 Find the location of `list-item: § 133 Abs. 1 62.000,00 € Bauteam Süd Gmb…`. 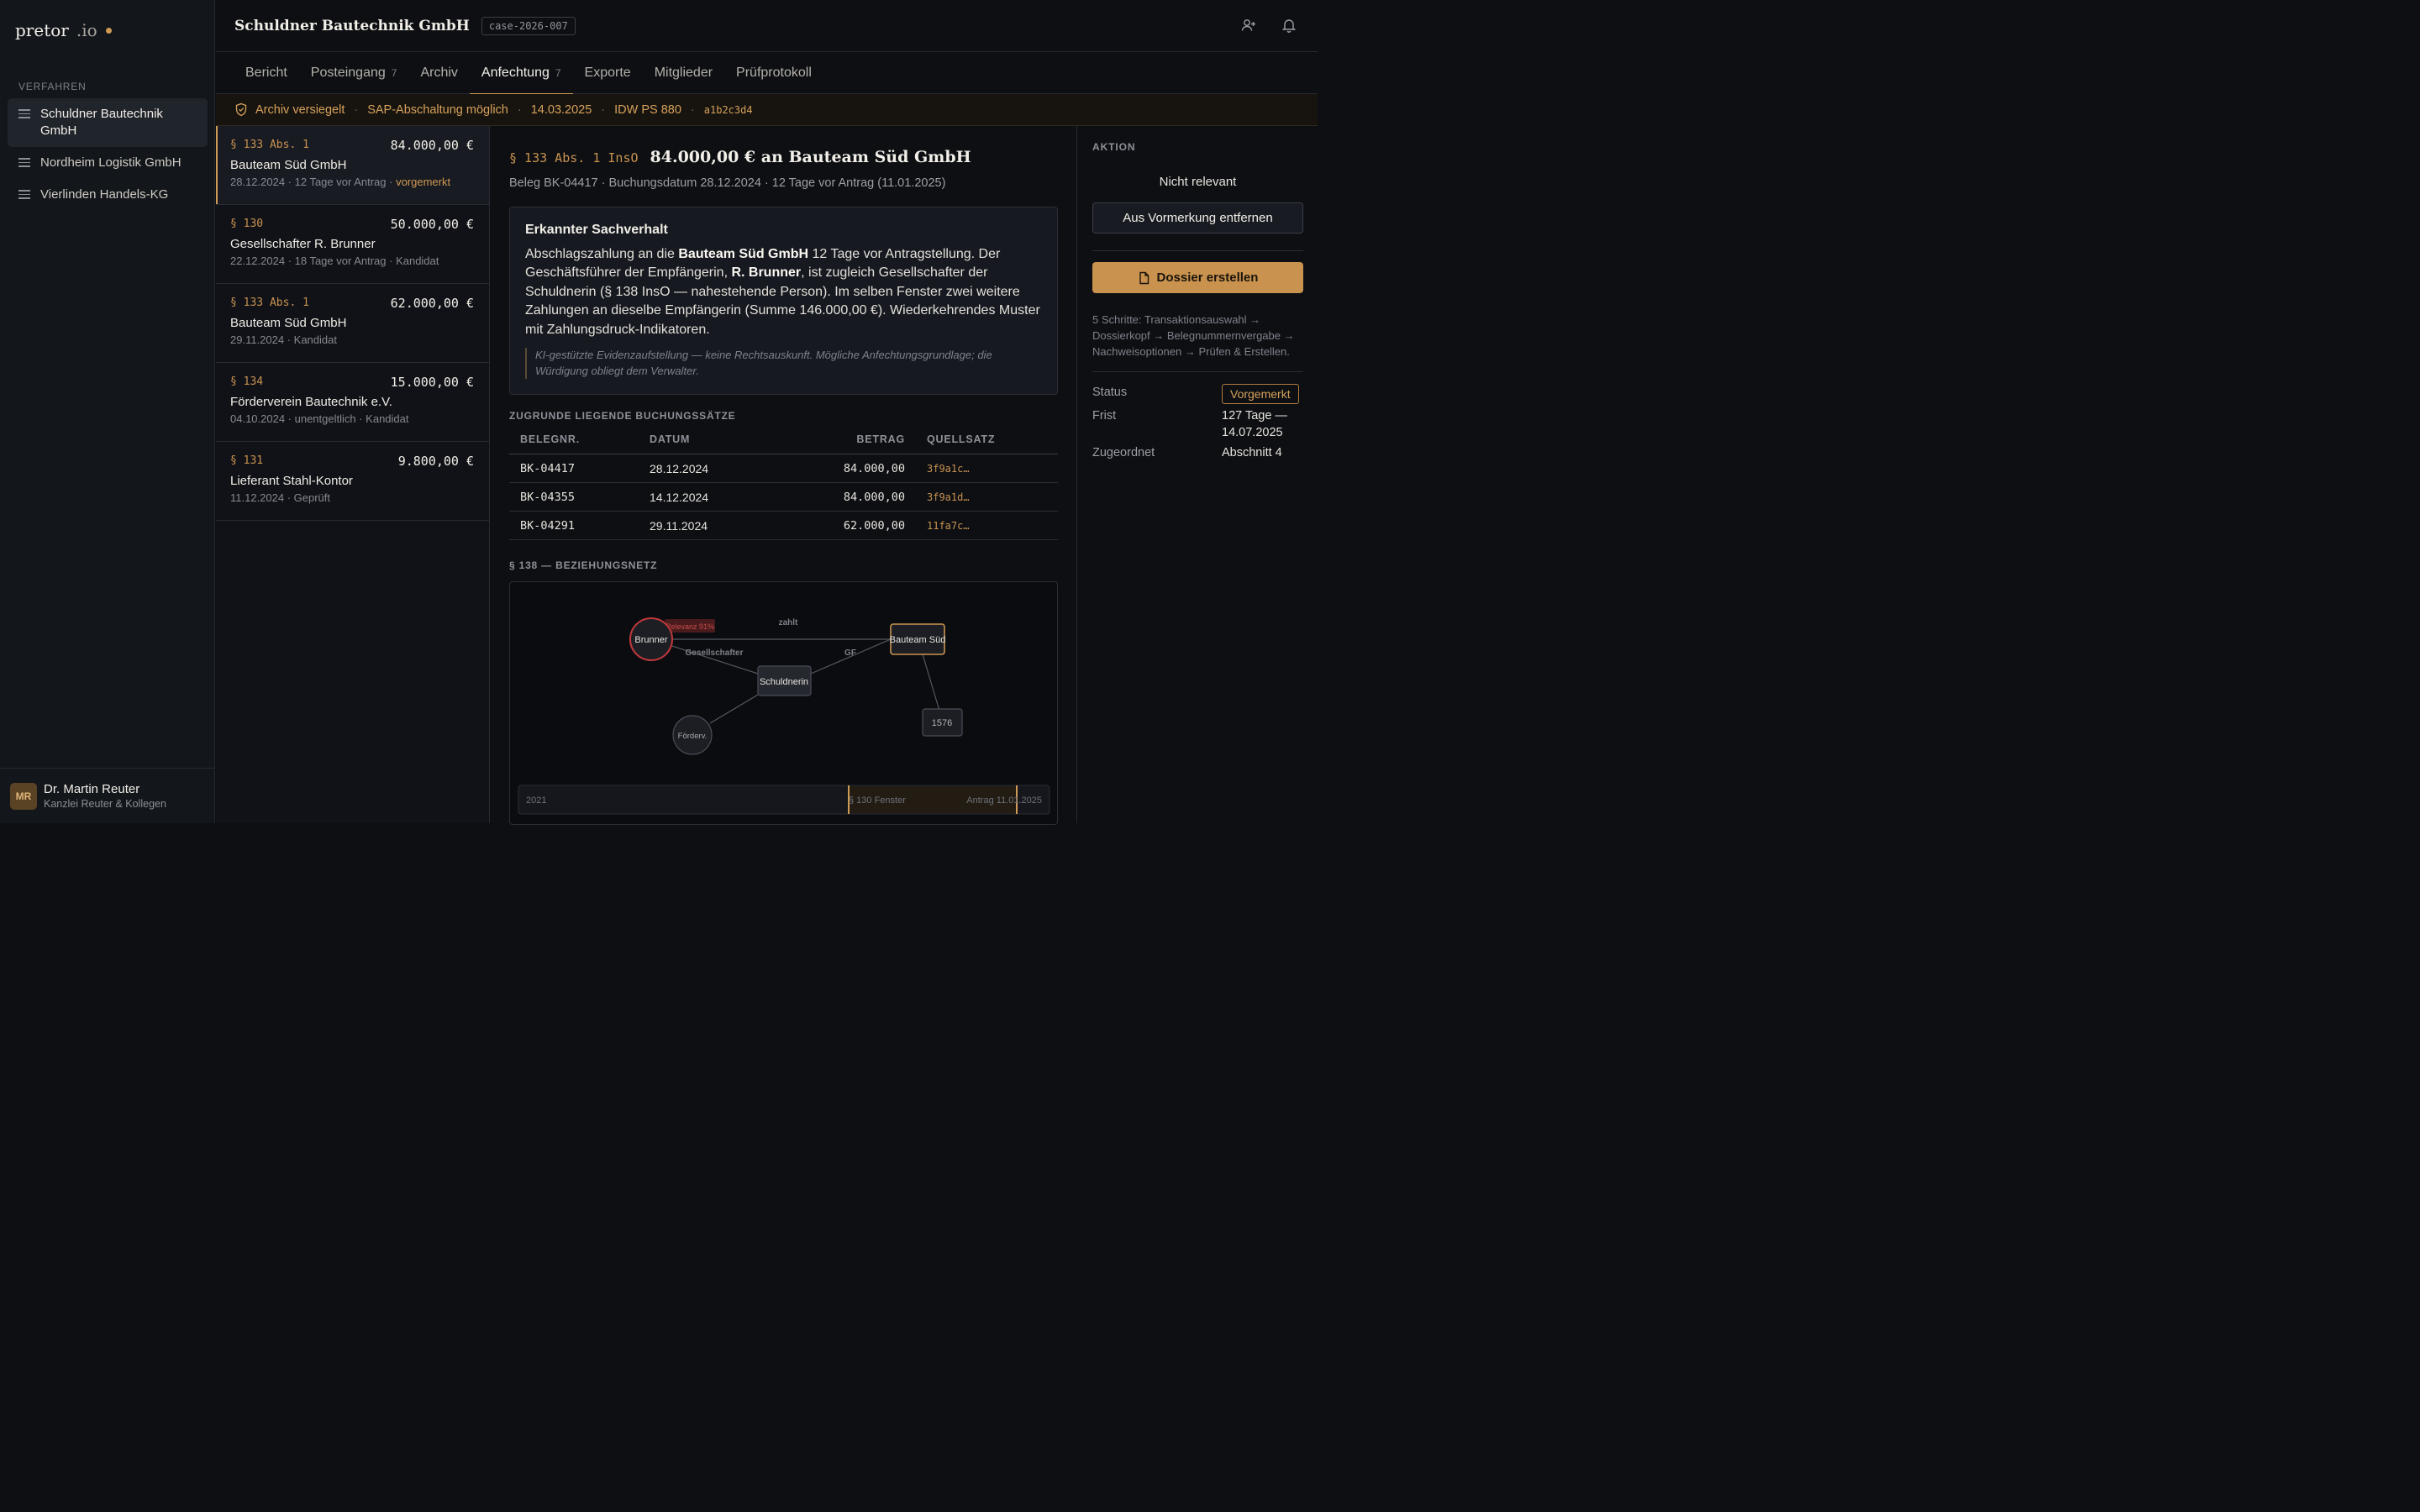

list-item: § 133 Abs. 1 62.000,00 € Bauteam Süd Gmb… is located at coordinates (352, 323).